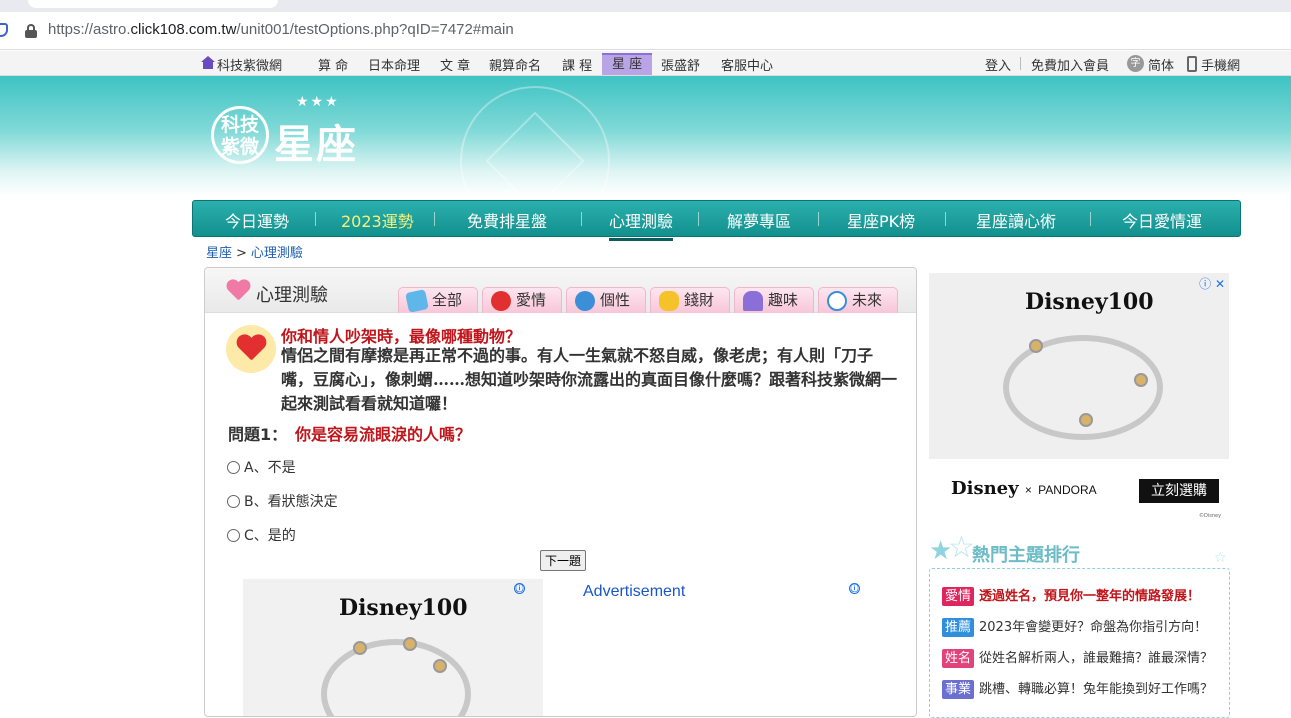 This screenshot has height=718, width=1291. I want to click on tab-label: 全部, so click(447, 300).